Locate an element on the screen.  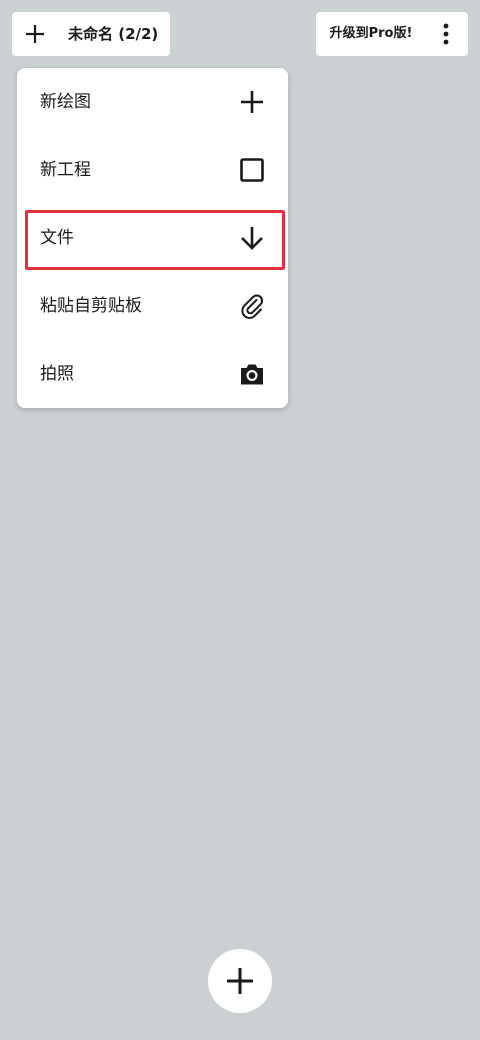
more-options-button is located at coordinates (446, 34).